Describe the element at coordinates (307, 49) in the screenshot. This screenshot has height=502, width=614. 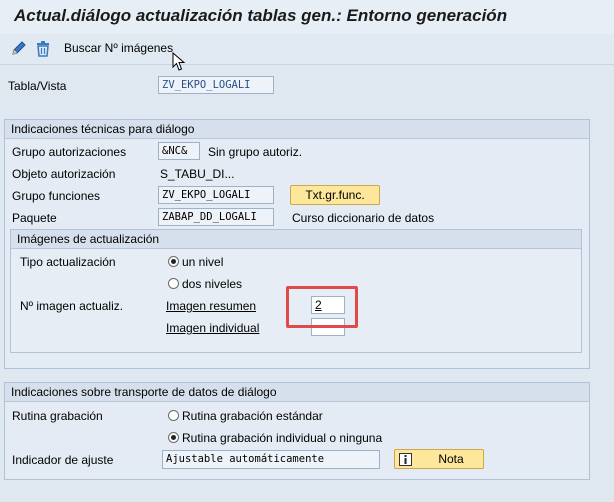
I see `toolbar: Buscar Nº imágenes` at that location.